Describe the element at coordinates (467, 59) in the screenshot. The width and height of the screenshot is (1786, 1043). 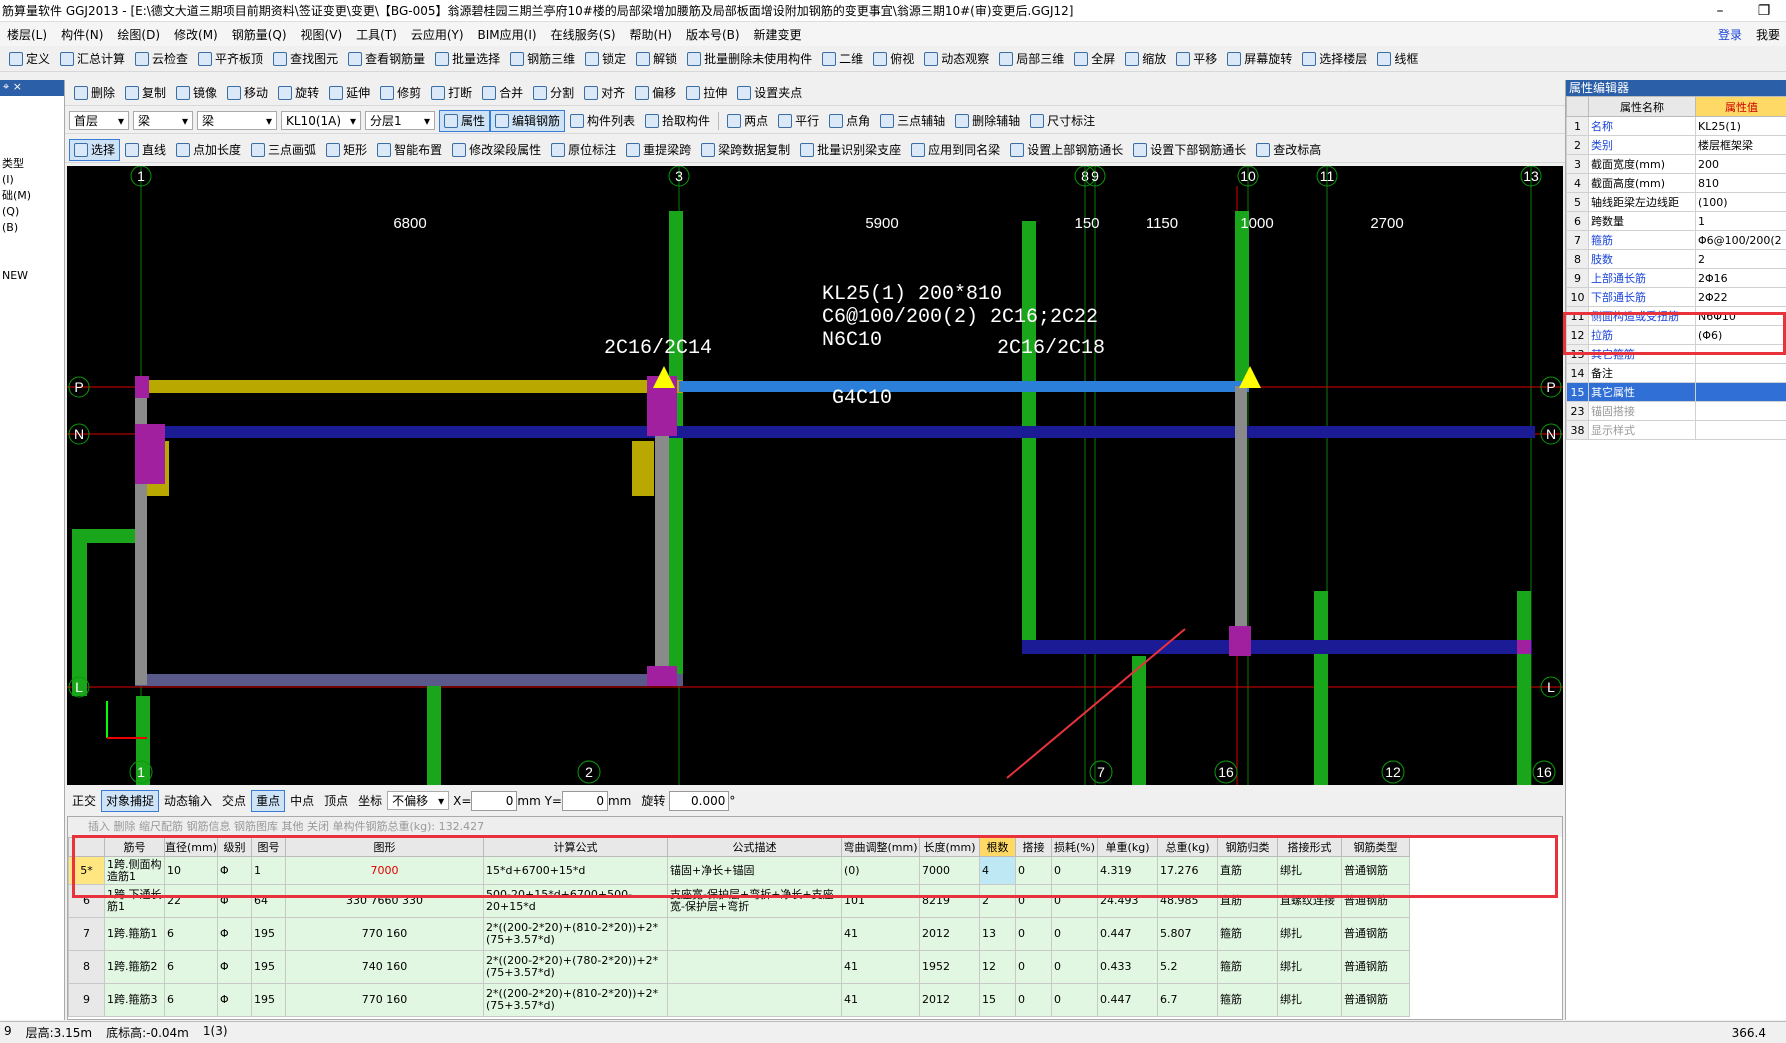
I see `main-tool-6: 批量选择` at that location.